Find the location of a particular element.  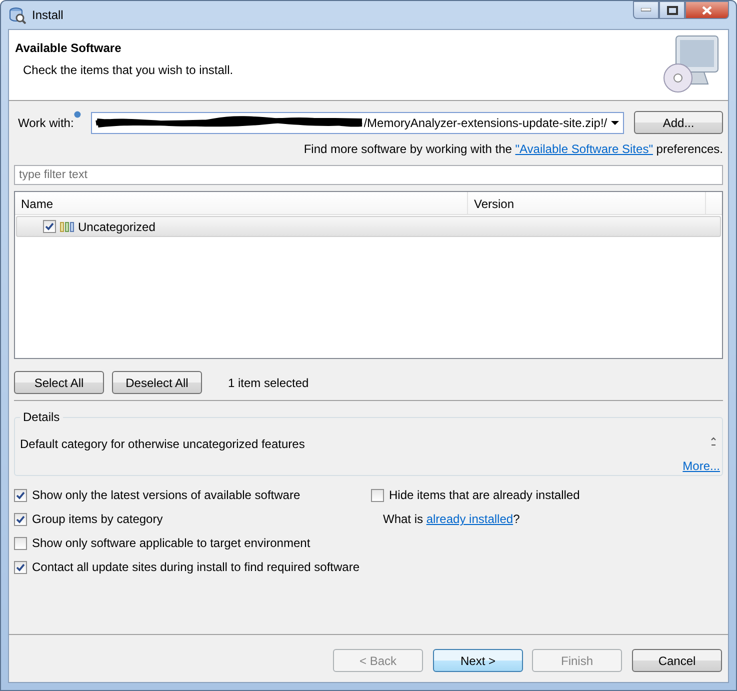

column-header: Version is located at coordinates (587, 203).